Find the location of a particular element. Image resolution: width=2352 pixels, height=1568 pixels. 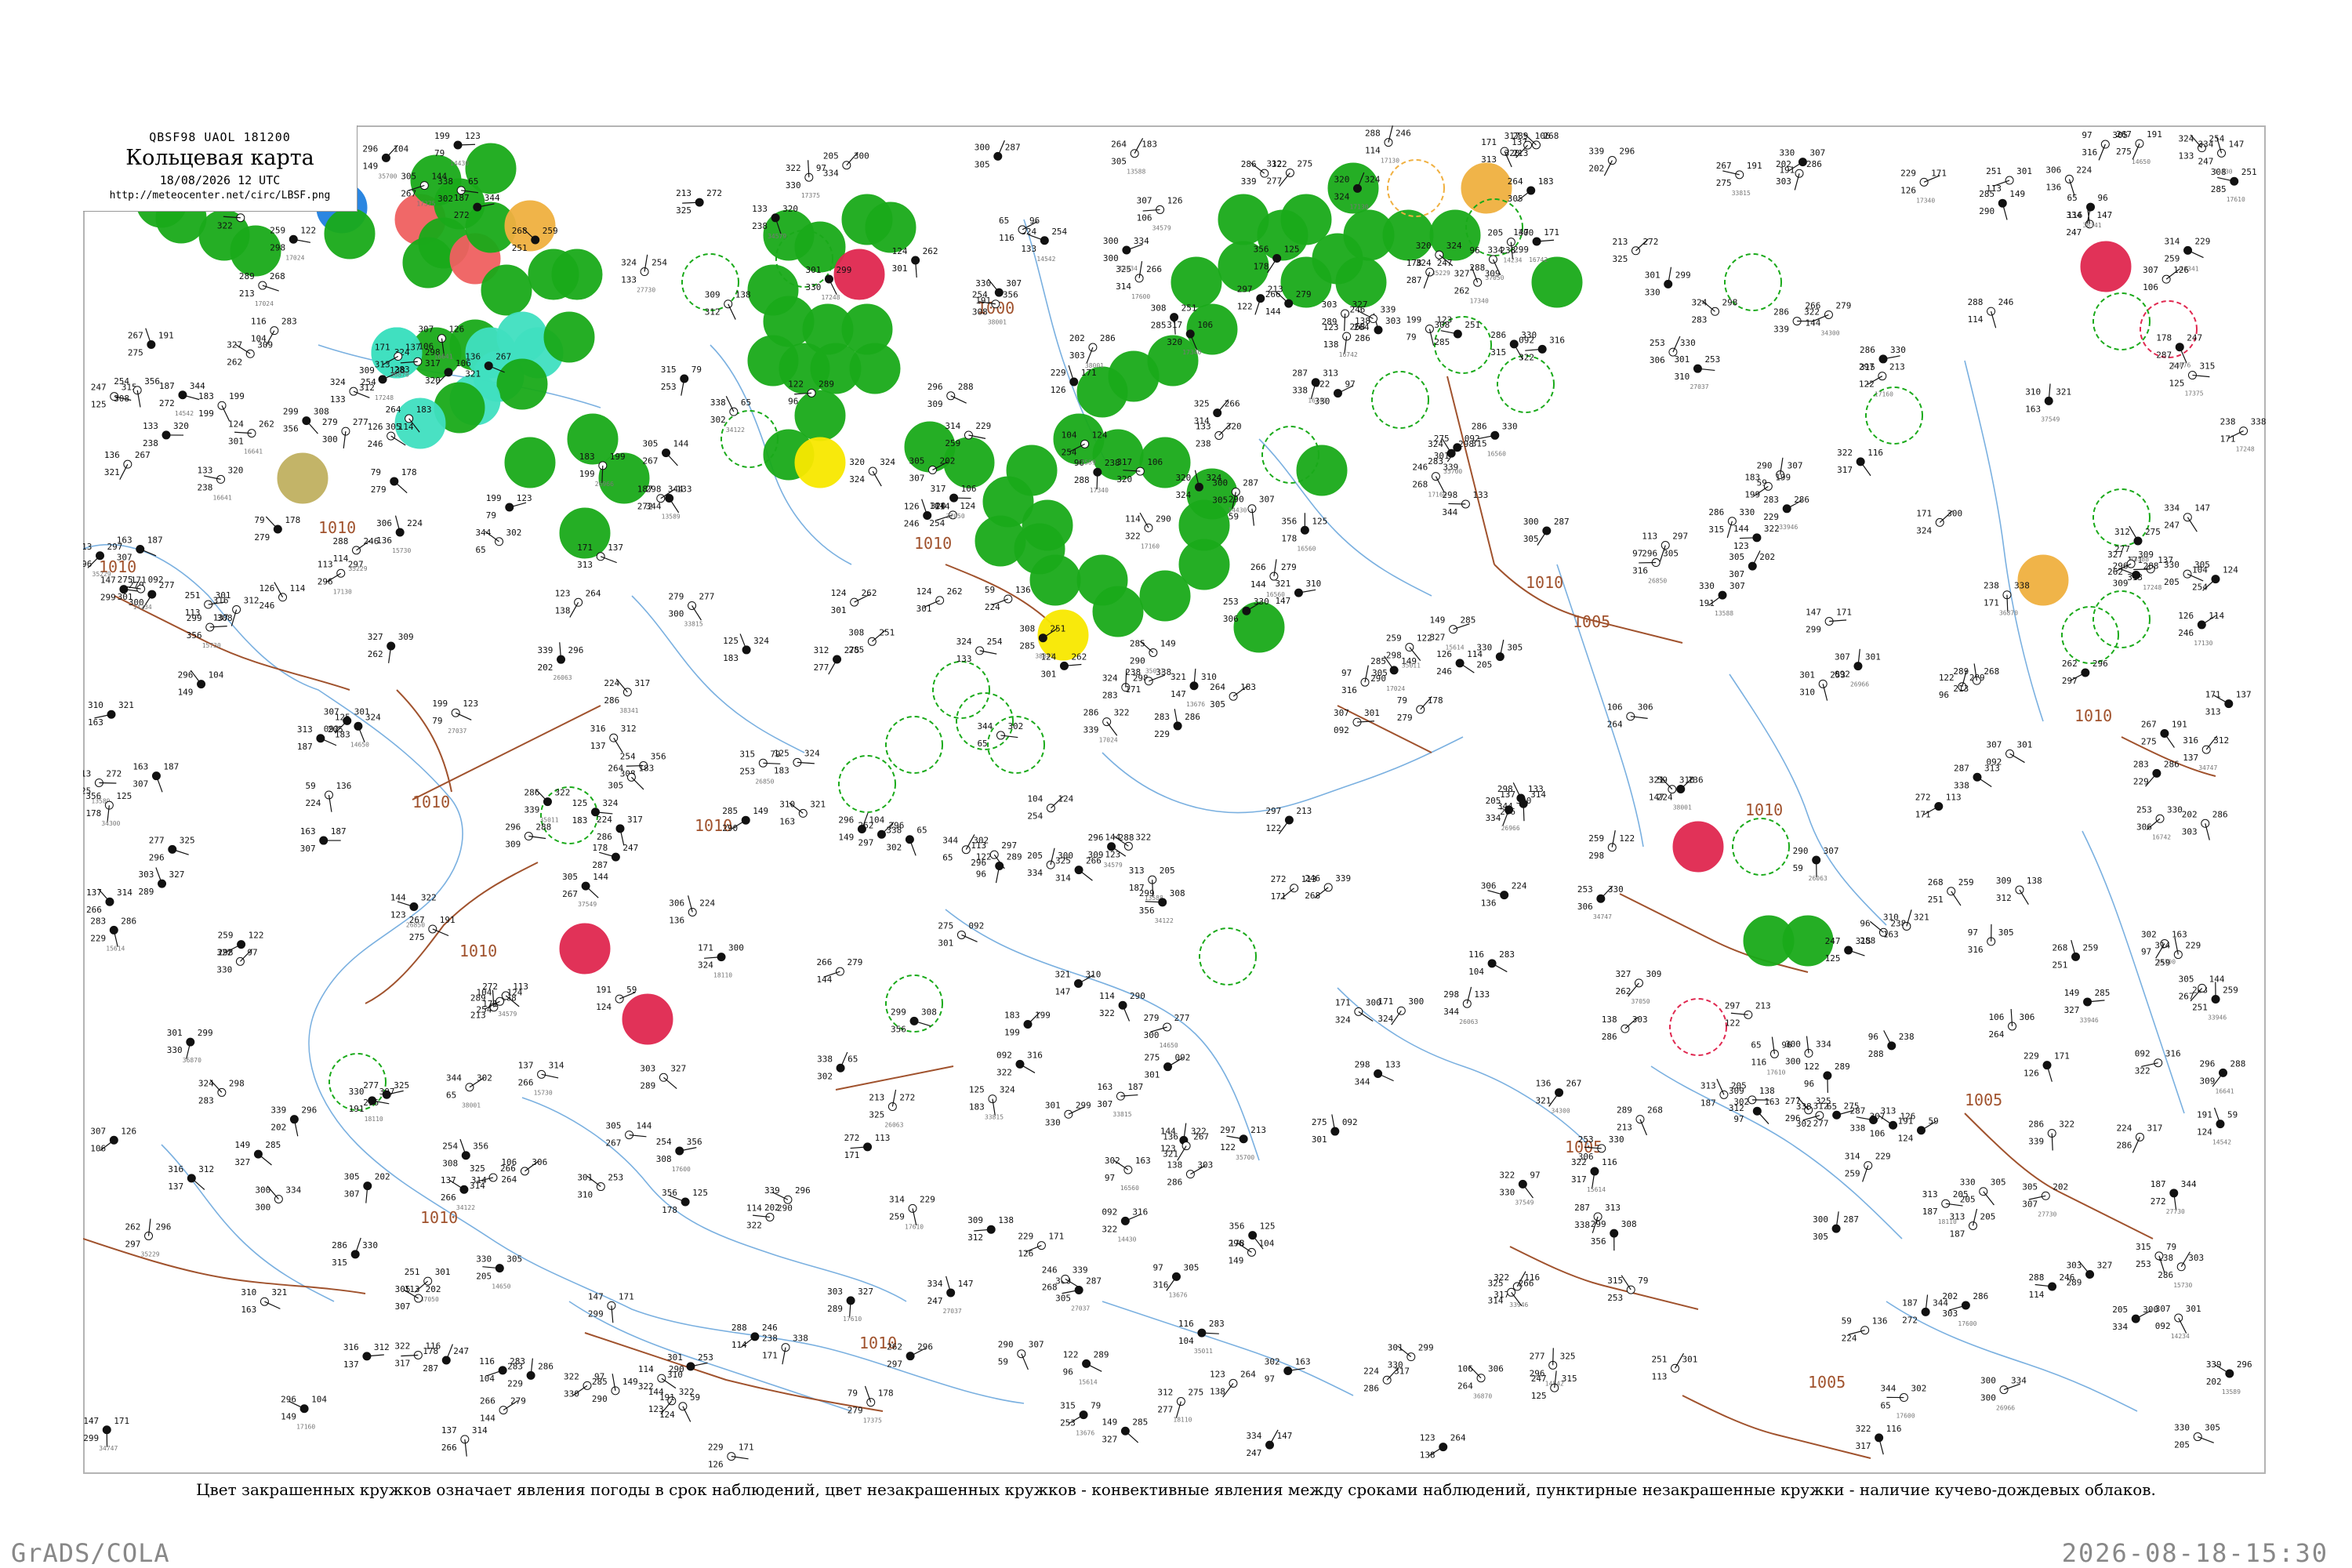

station-plot: 301 299330 is located at coordinates (1068, 1113).